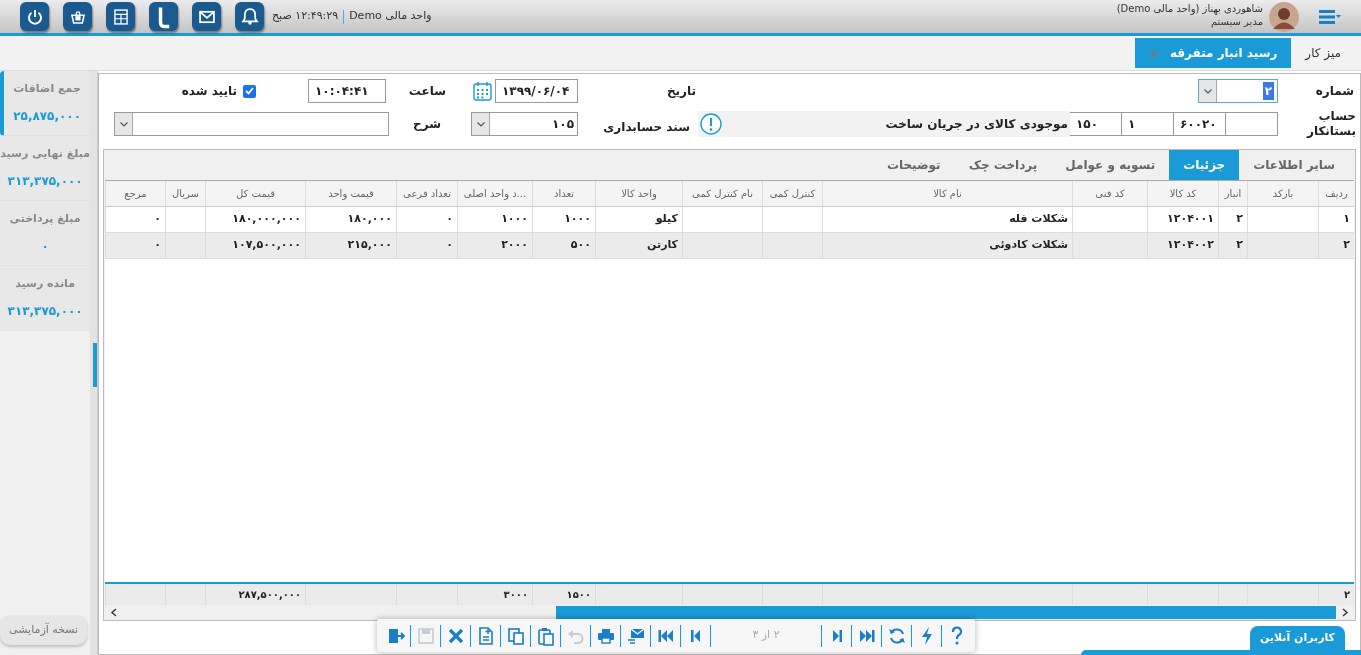  Describe the element at coordinates (350, 245) in the screenshot. I see `table-cell: ۲۱۵,۰۰۰` at that location.